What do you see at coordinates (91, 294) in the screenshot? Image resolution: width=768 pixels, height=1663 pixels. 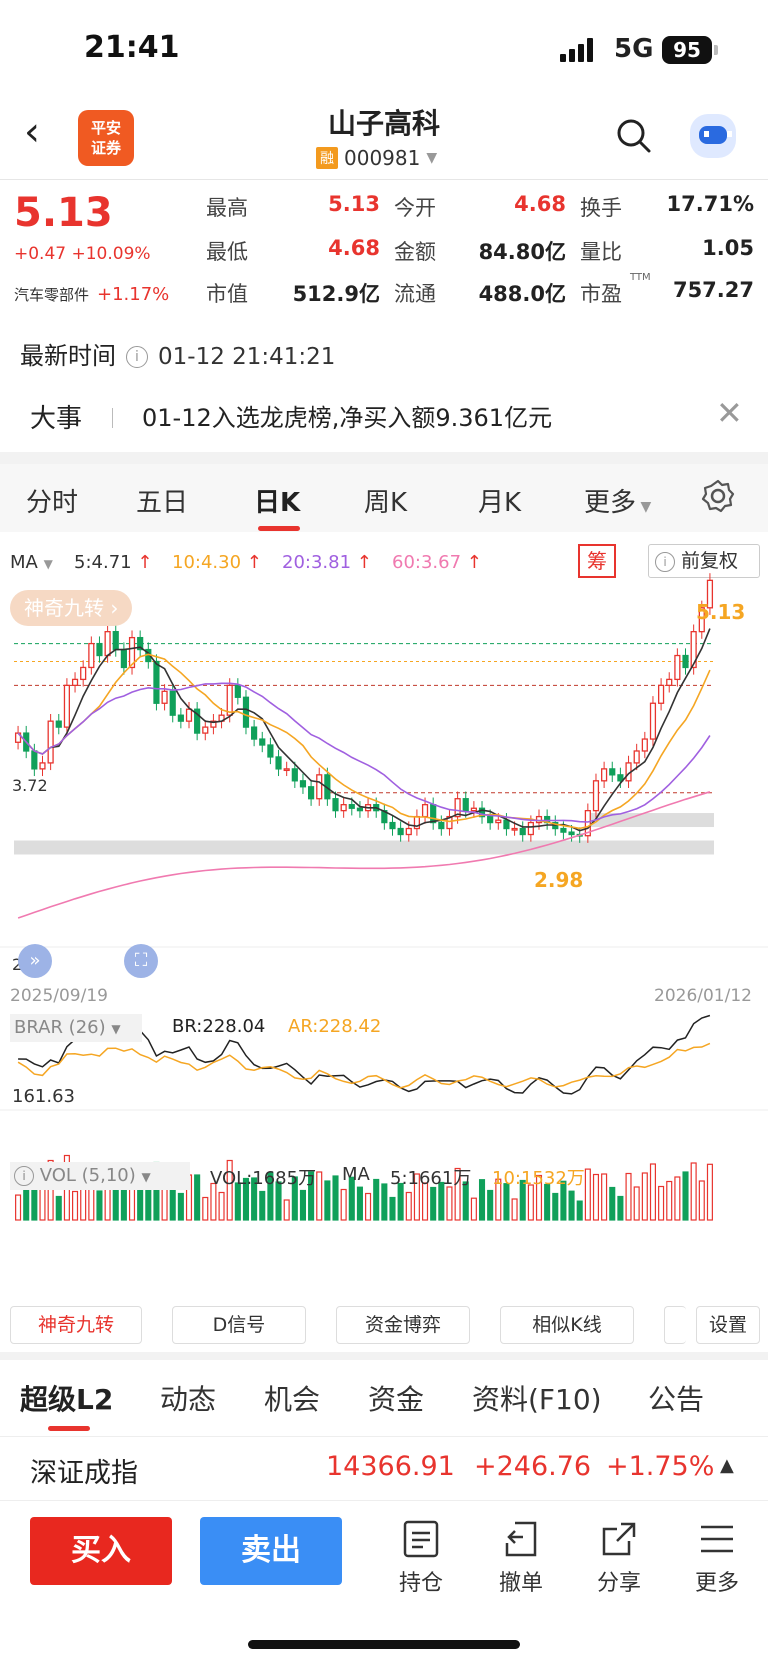 I see `sector-info: 汽车零部件 +1.17%` at bounding box center [91, 294].